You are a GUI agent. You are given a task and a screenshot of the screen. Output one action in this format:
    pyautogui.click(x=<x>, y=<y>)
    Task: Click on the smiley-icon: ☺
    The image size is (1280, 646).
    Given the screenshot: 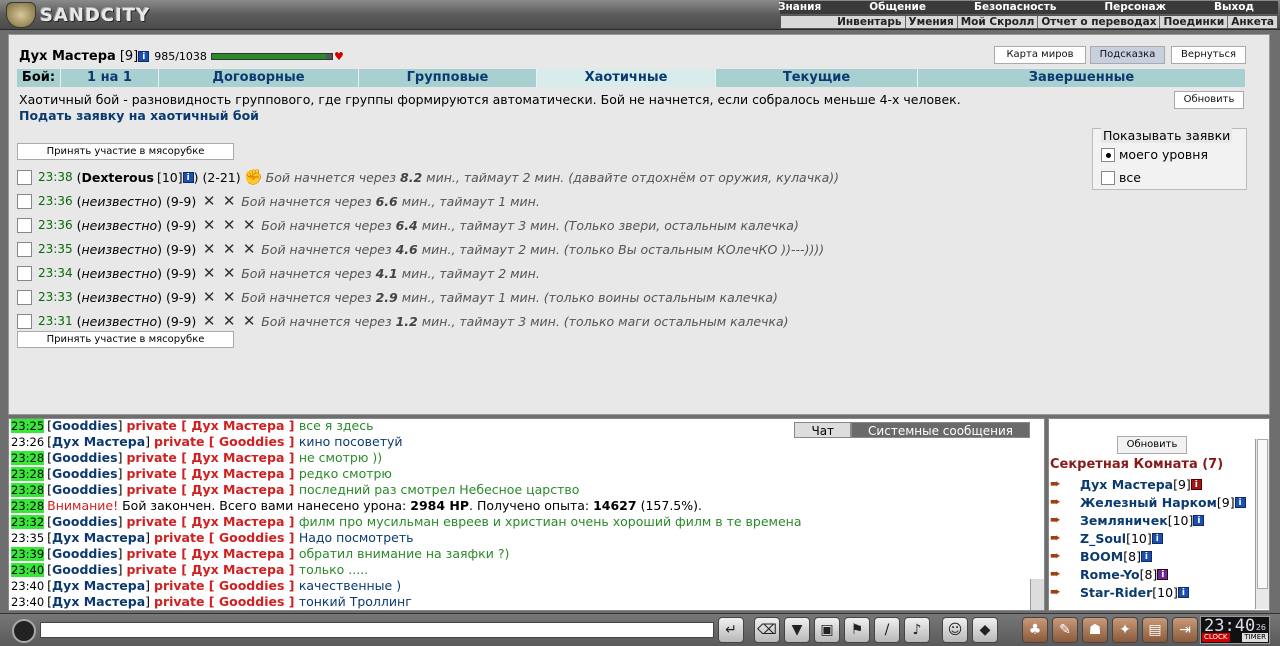 What is the action you would take?
    pyautogui.click(x=955, y=630)
    